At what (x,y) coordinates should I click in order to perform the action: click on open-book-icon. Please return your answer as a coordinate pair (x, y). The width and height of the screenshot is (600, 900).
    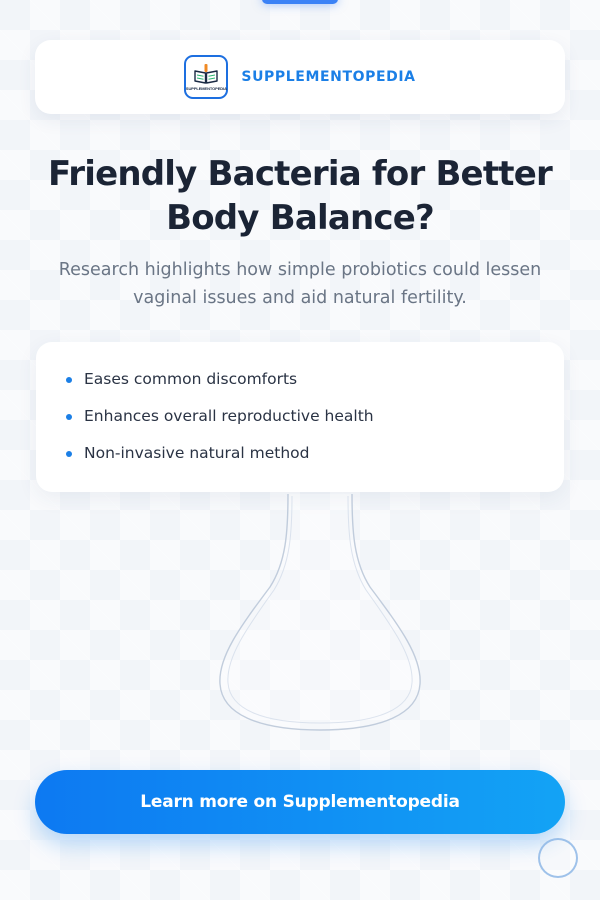
    Looking at the image, I should click on (206, 74).